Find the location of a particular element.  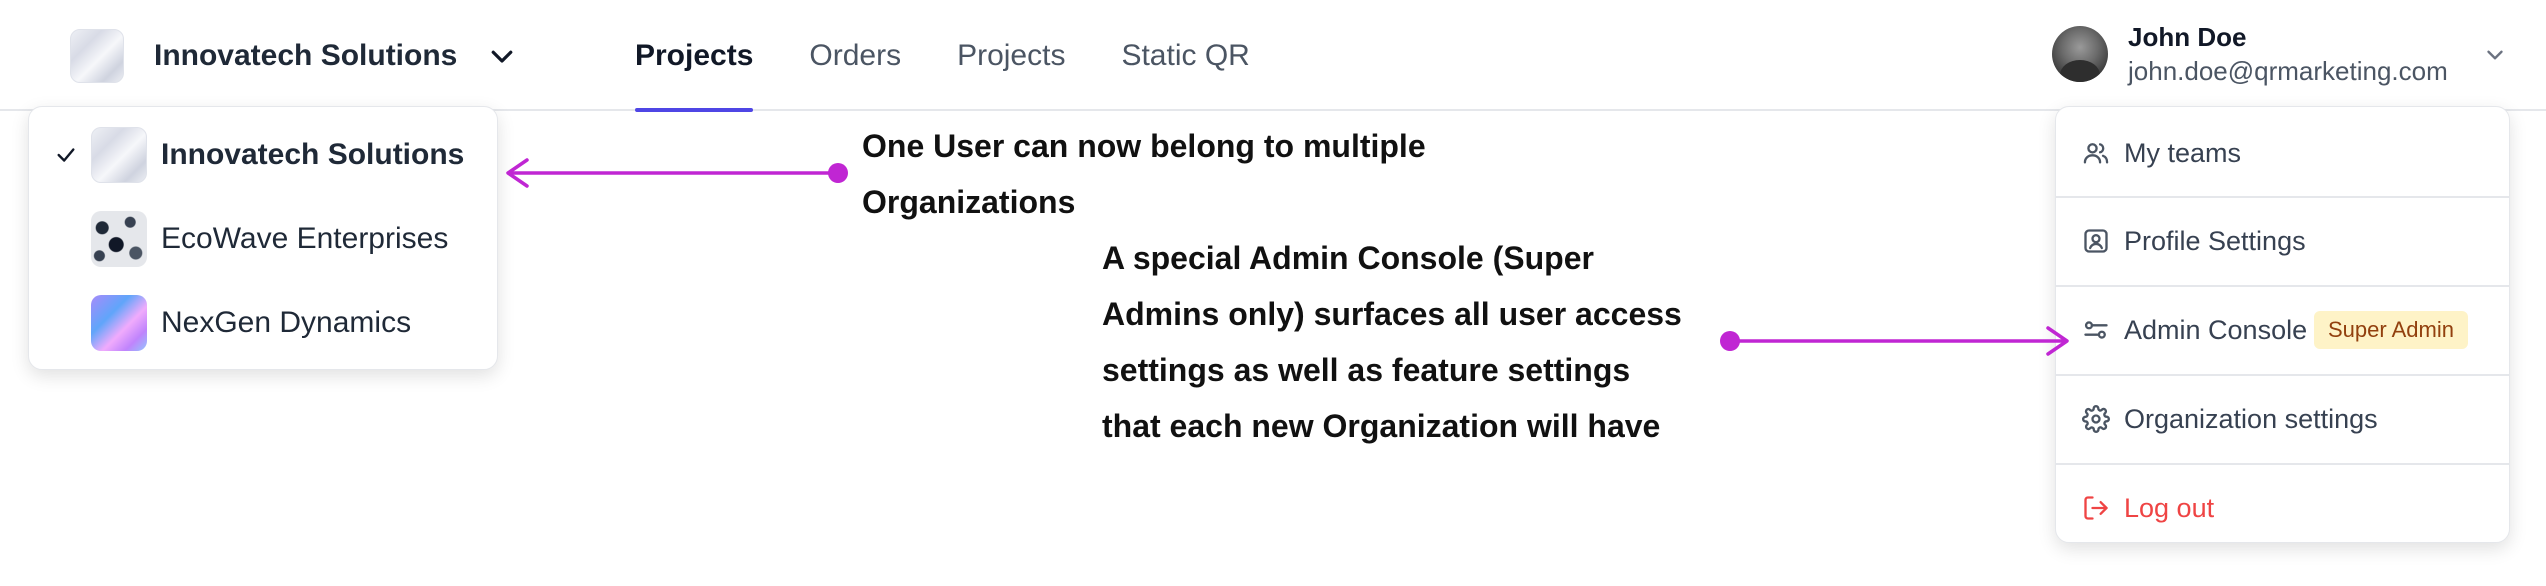

org-option-ecowave: EcoWave Enterprises is located at coordinates (264, 239).